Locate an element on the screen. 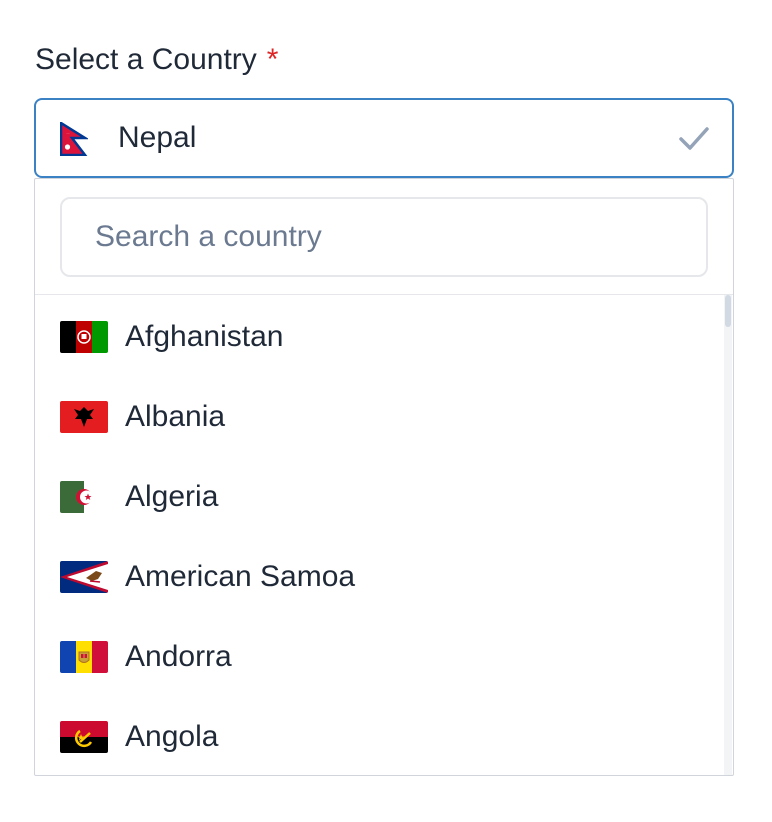 This screenshot has height=822, width=772. field-label-text: Select a Country is located at coordinates (146, 59).